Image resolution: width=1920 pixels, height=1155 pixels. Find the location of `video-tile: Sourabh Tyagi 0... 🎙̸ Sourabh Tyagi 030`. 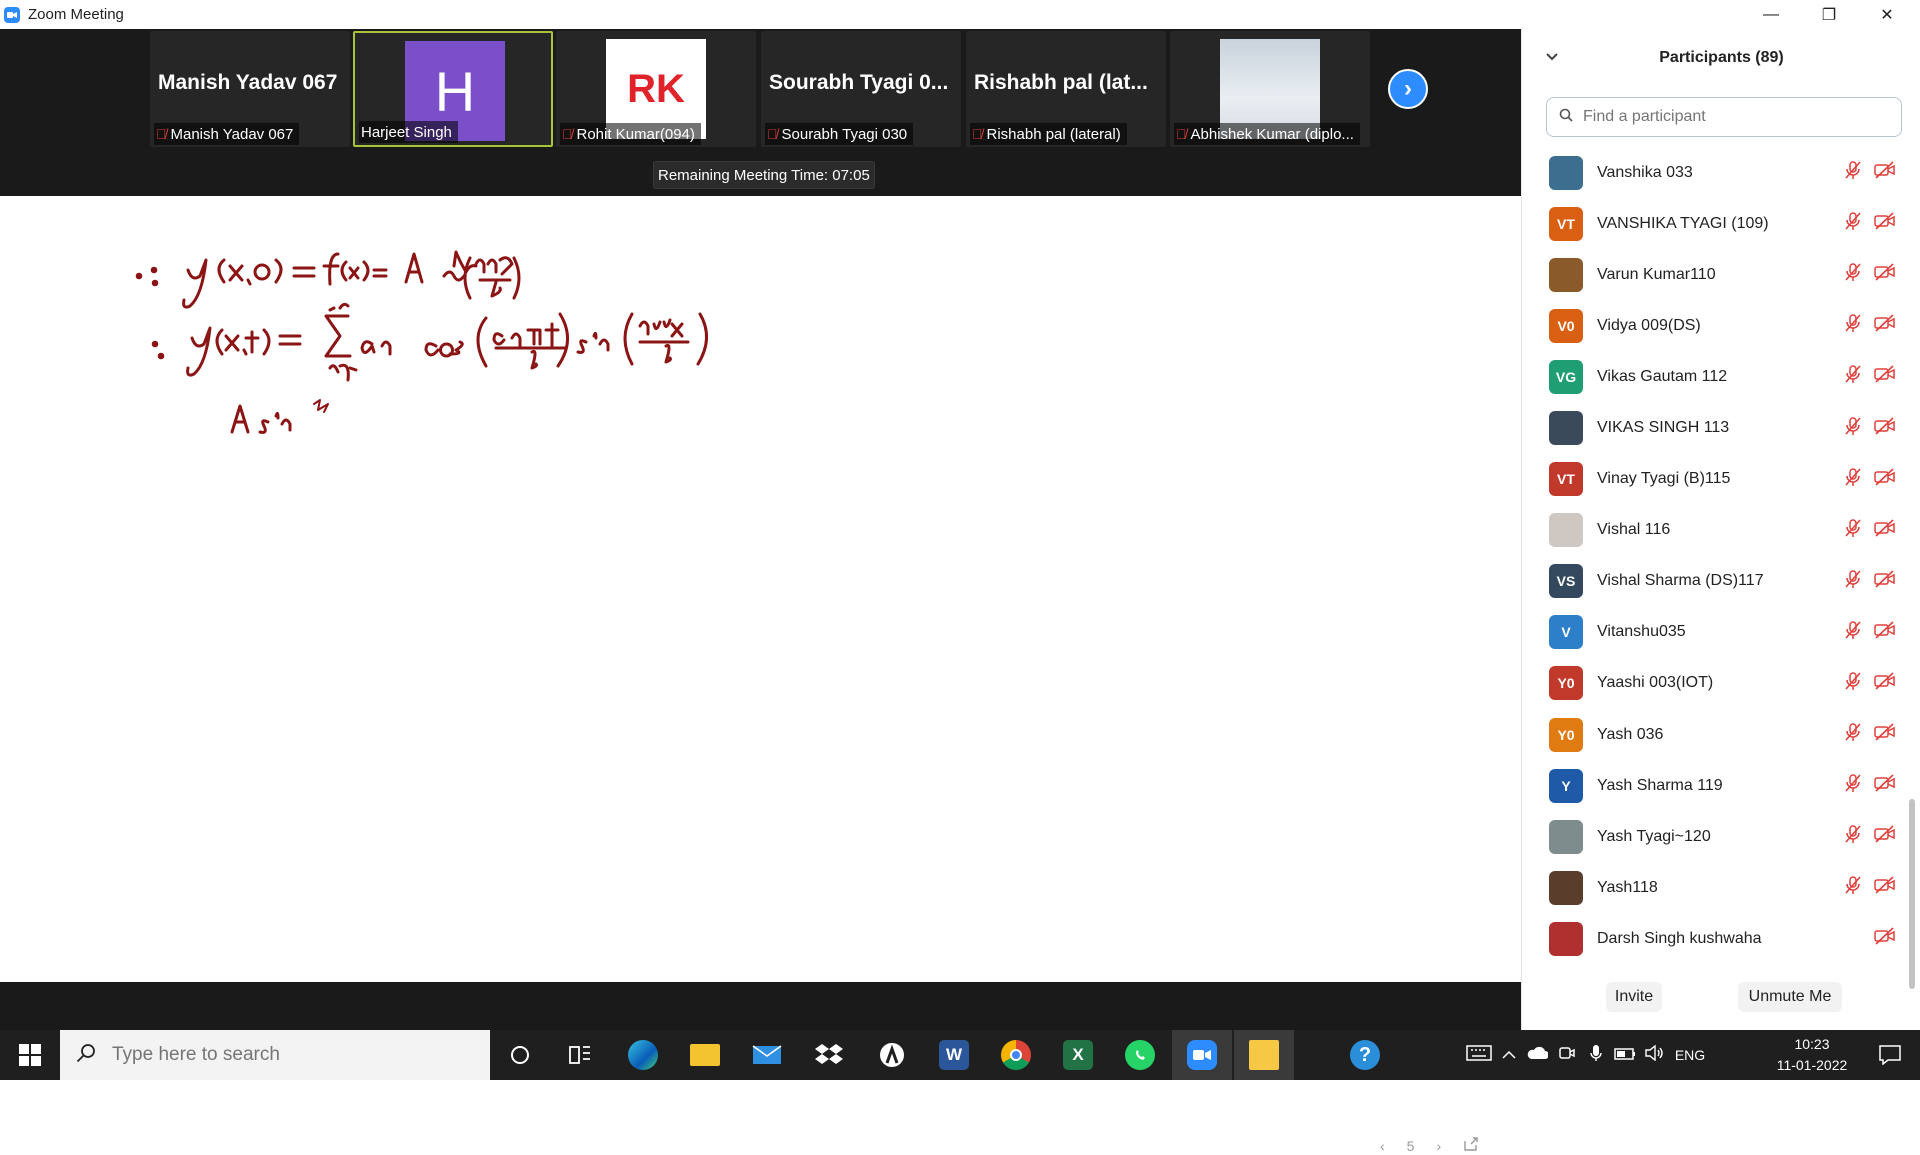

video-tile: Sourabh Tyagi 0... 🎙̸ Sourabh Tyagi 030 is located at coordinates (861, 89).